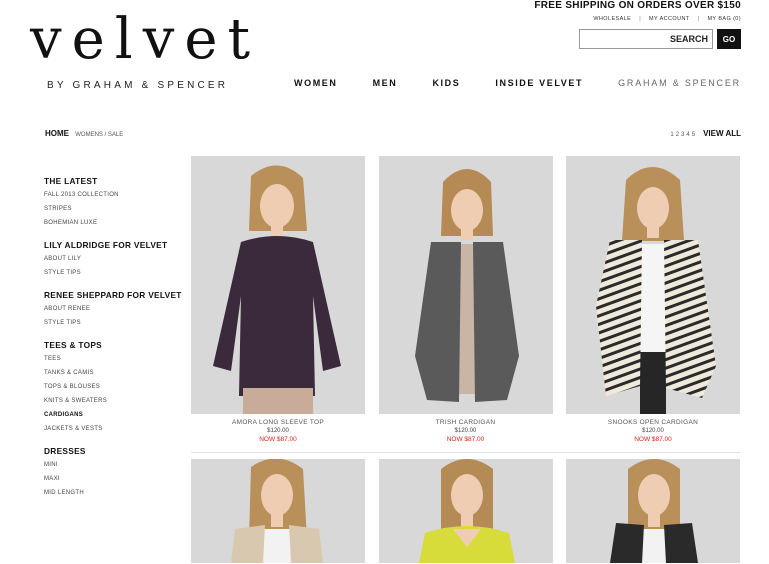 This screenshot has width=769, height=564. What do you see at coordinates (729, 39) in the screenshot?
I see `go-button: GO` at bounding box center [729, 39].